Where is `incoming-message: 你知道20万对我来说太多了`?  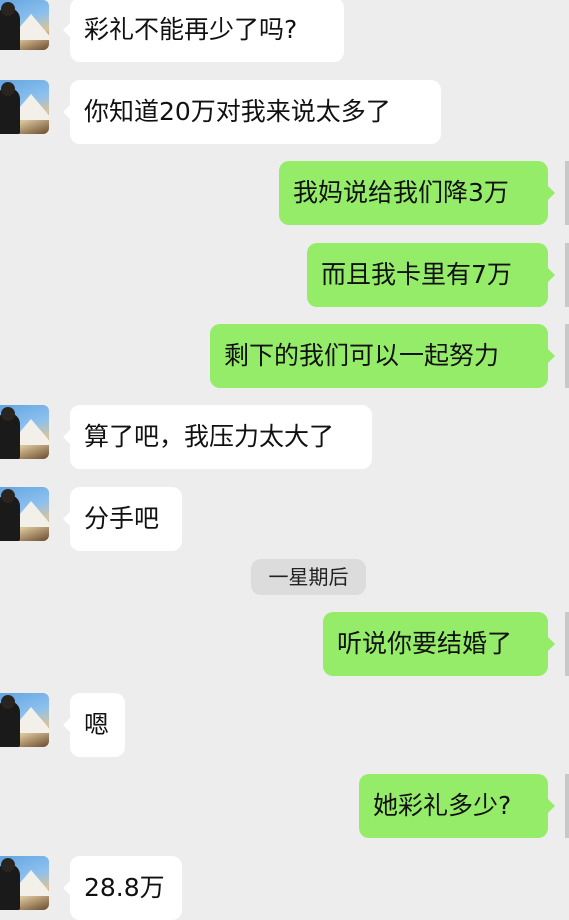 incoming-message: 你知道20万对我来说太多了 is located at coordinates (252, 112).